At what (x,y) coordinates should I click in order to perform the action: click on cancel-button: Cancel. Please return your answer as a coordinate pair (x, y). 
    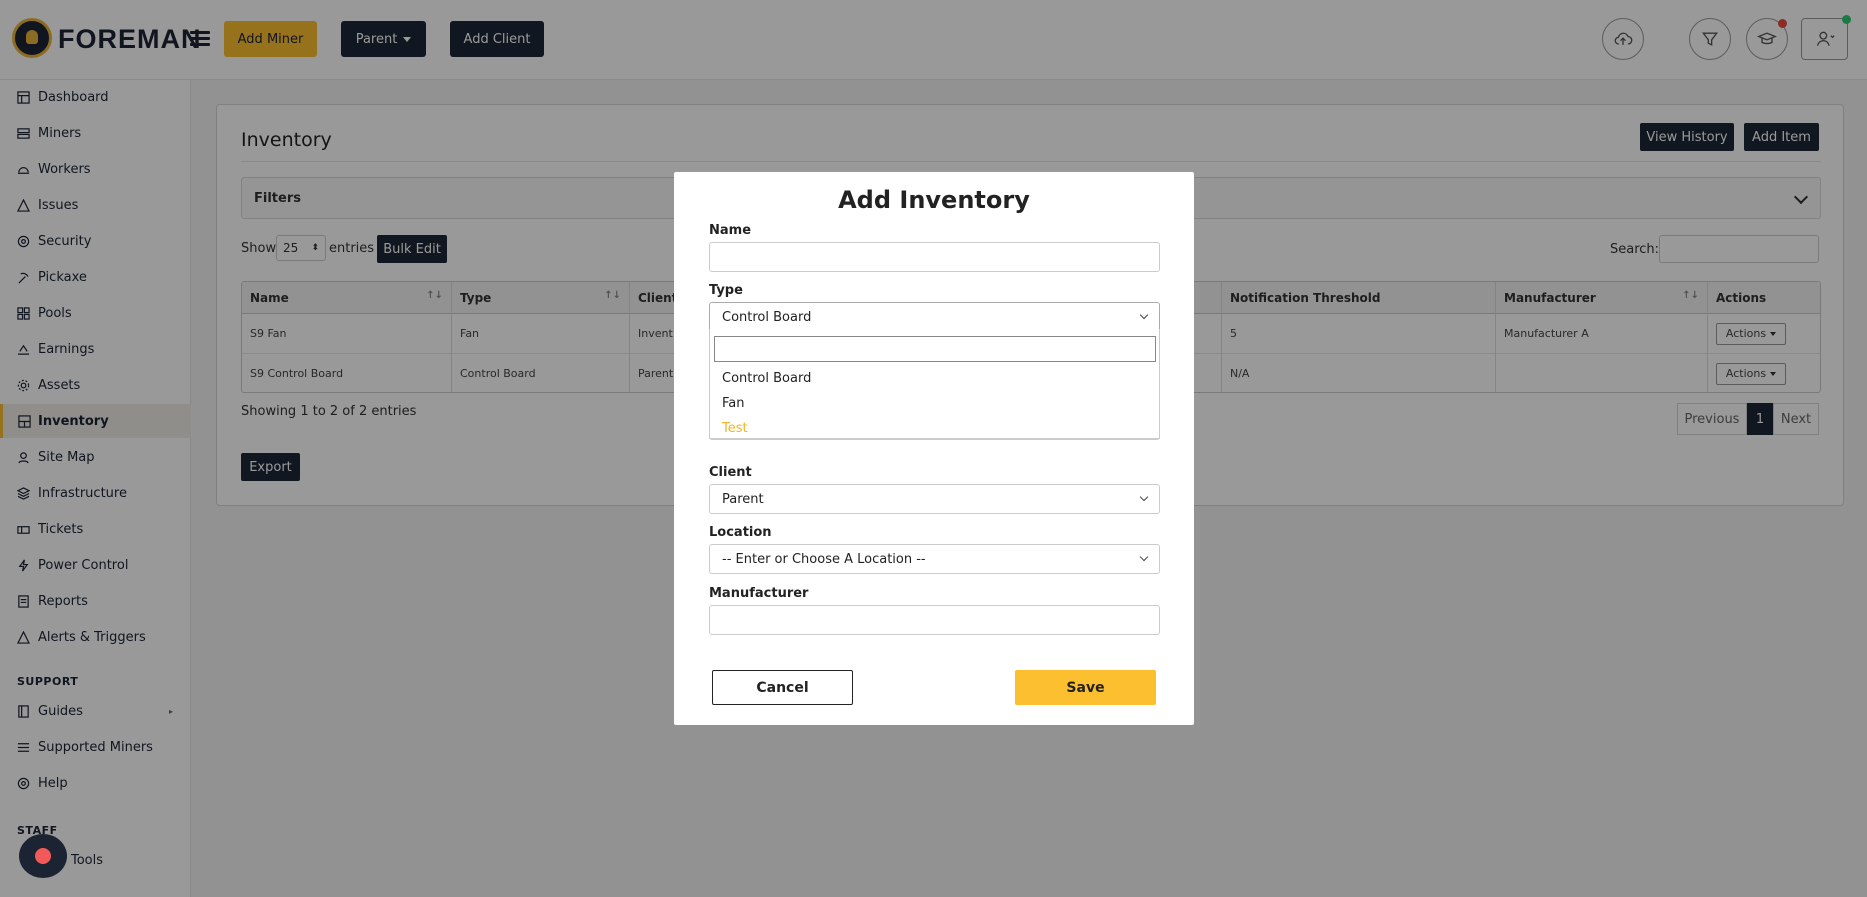
    Looking at the image, I should click on (782, 687).